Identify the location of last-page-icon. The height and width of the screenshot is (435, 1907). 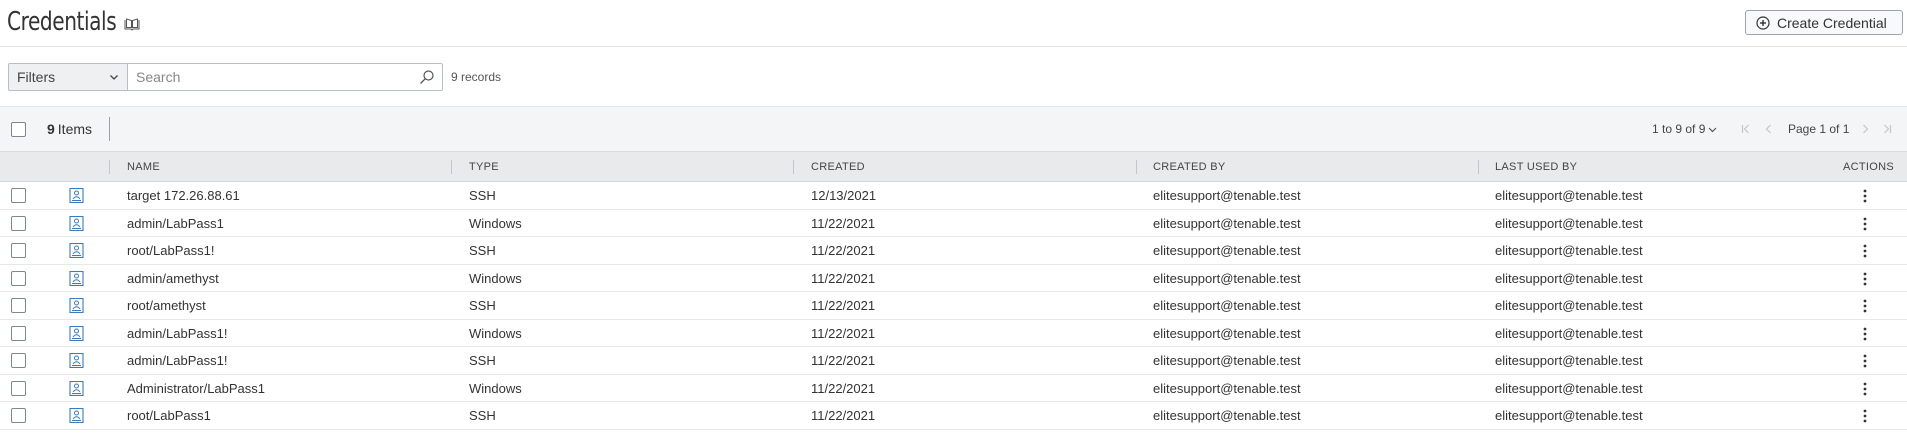
(1887, 129).